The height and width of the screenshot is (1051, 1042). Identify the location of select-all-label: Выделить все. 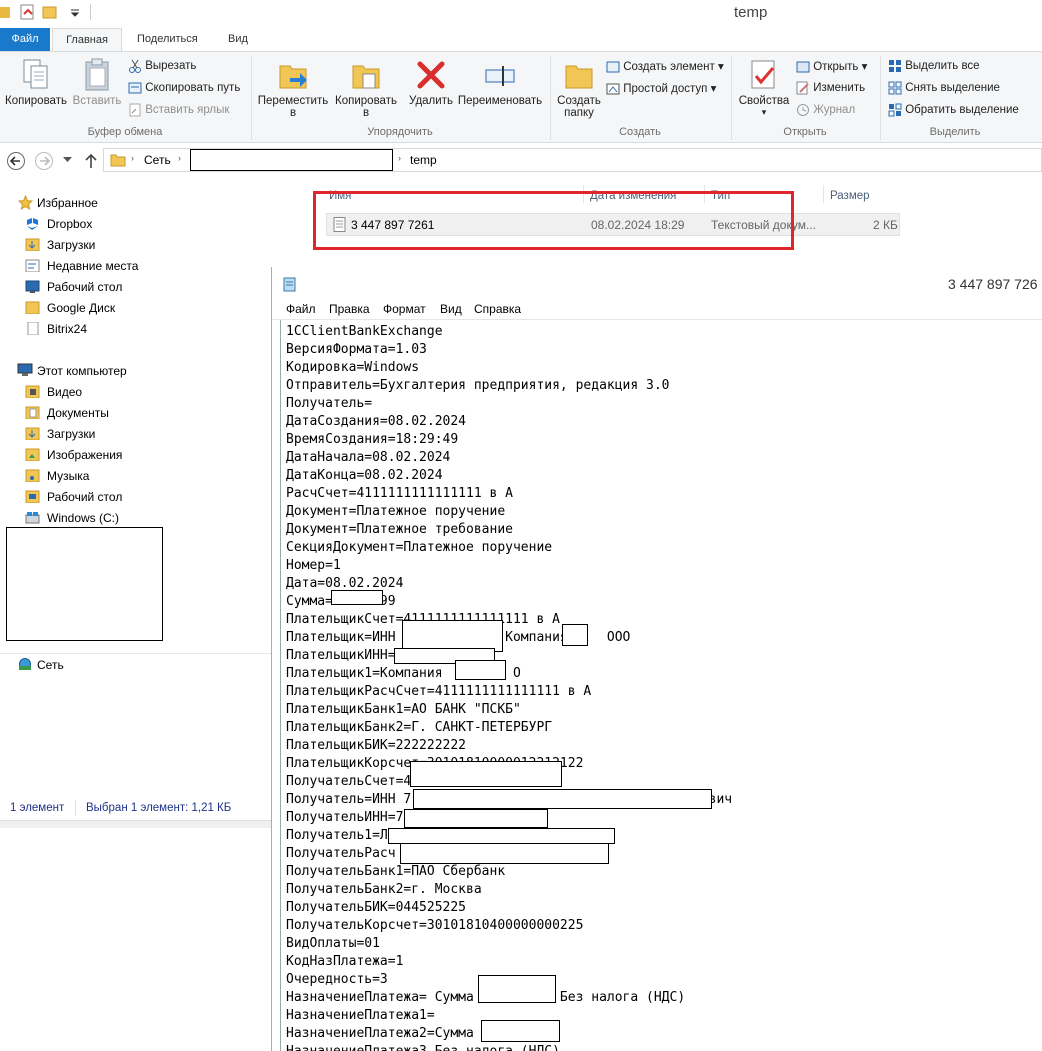
(942, 66).